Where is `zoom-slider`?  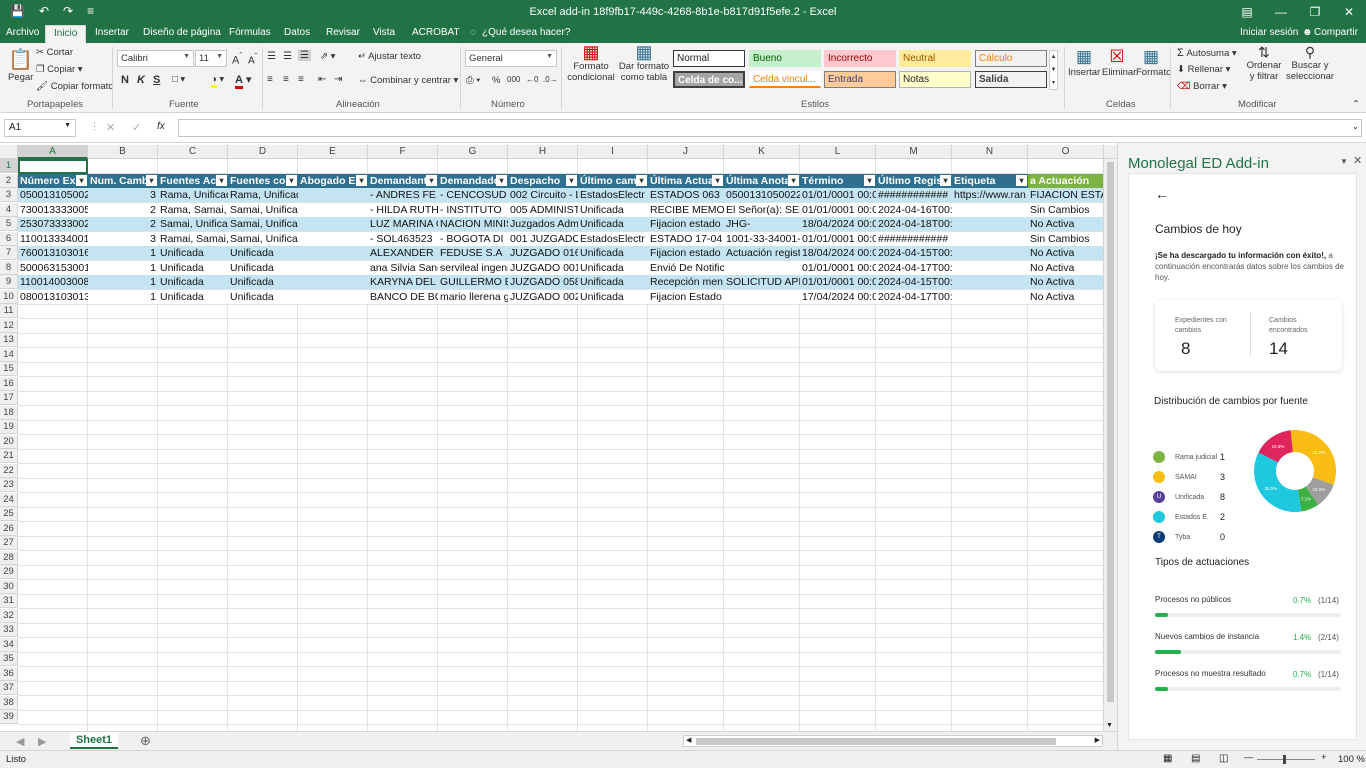
zoom-slider is located at coordinates (1286, 759).